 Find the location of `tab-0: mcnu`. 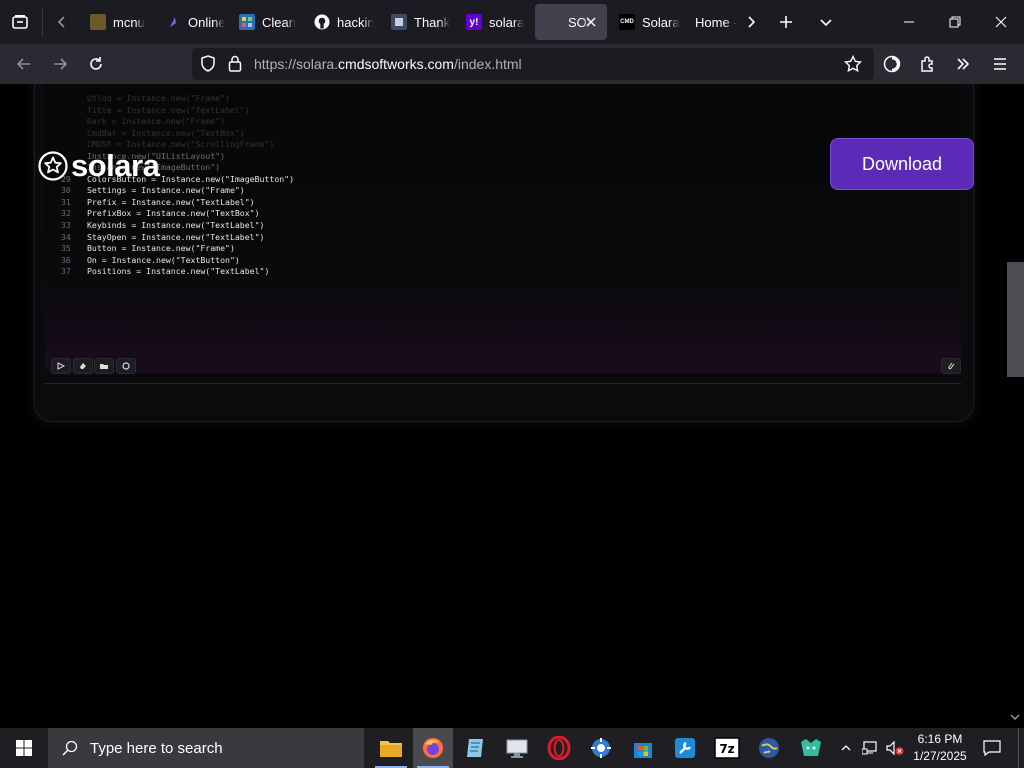

tab-0: mcnu is located at coordinates (115, 22).